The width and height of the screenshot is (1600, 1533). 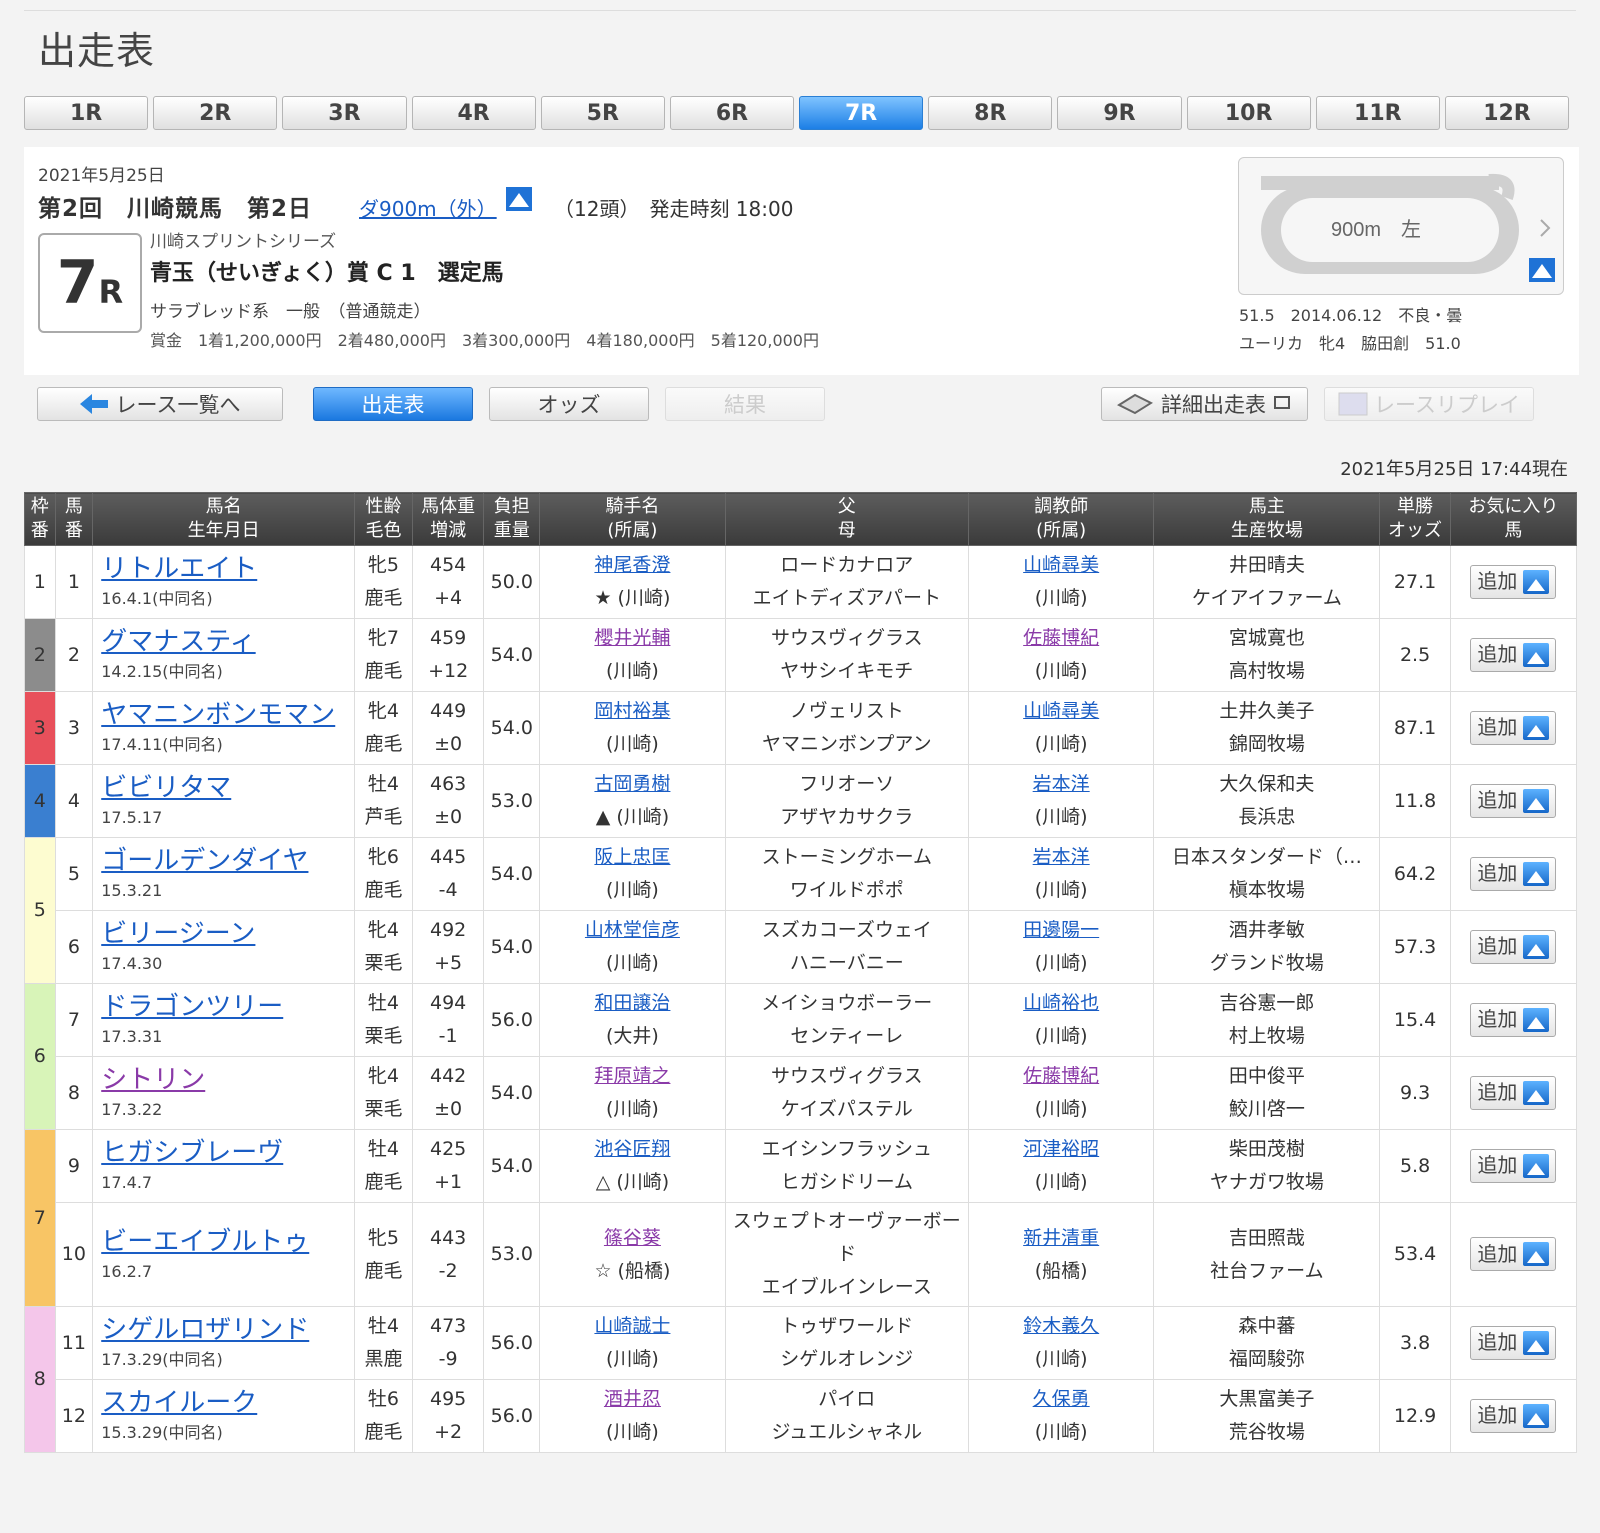 I want to click on jockey-link: 神尾香澄, so click(x=632, y=565).